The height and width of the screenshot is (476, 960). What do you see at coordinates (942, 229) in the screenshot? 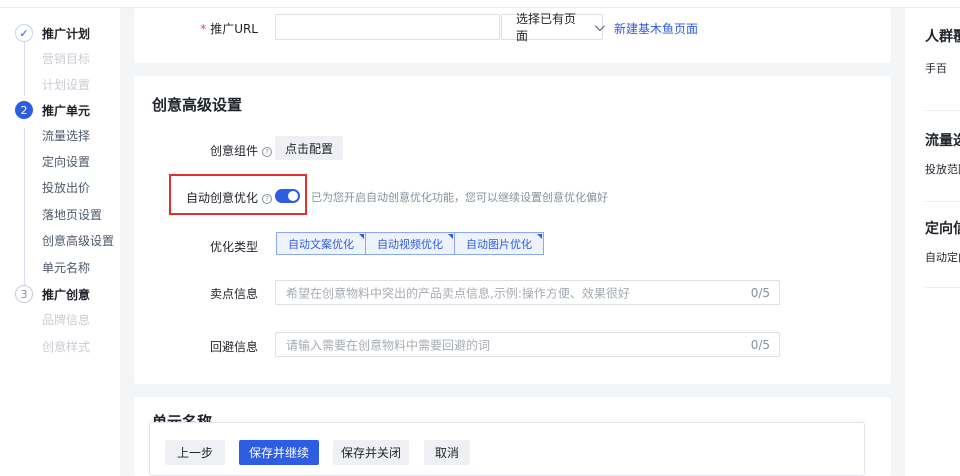
I see `summary-title: 定向信` at bounding box center [942, 229].